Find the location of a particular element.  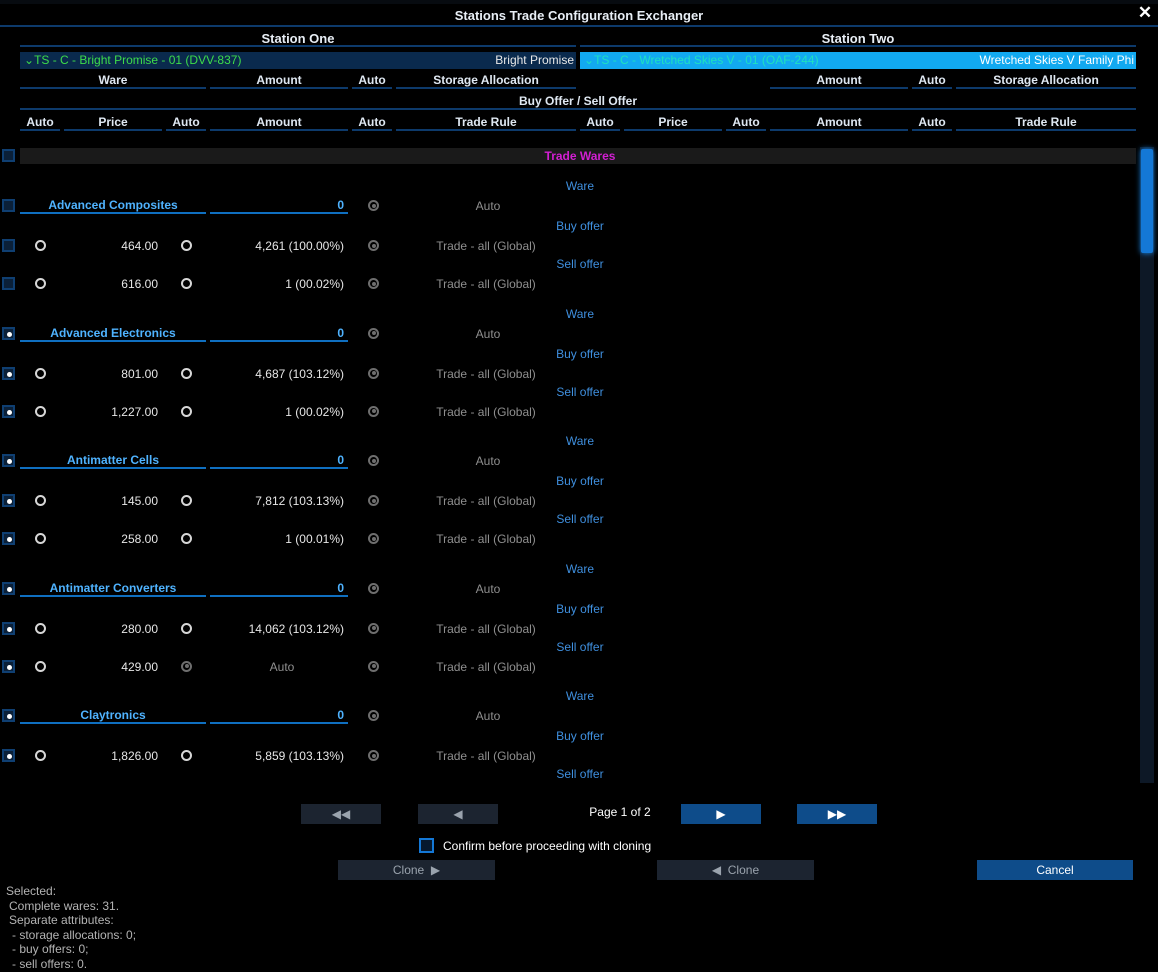

sell-price: 429.00 is located at coordinates (111, 667).